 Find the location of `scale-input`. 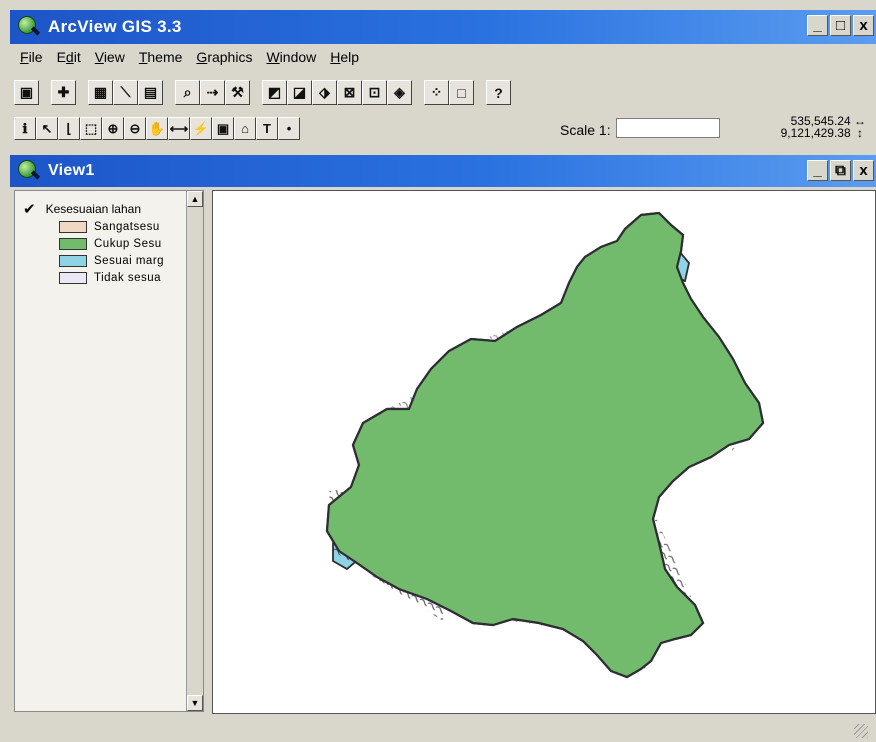

scale-input is located at coordinates (668, 128).